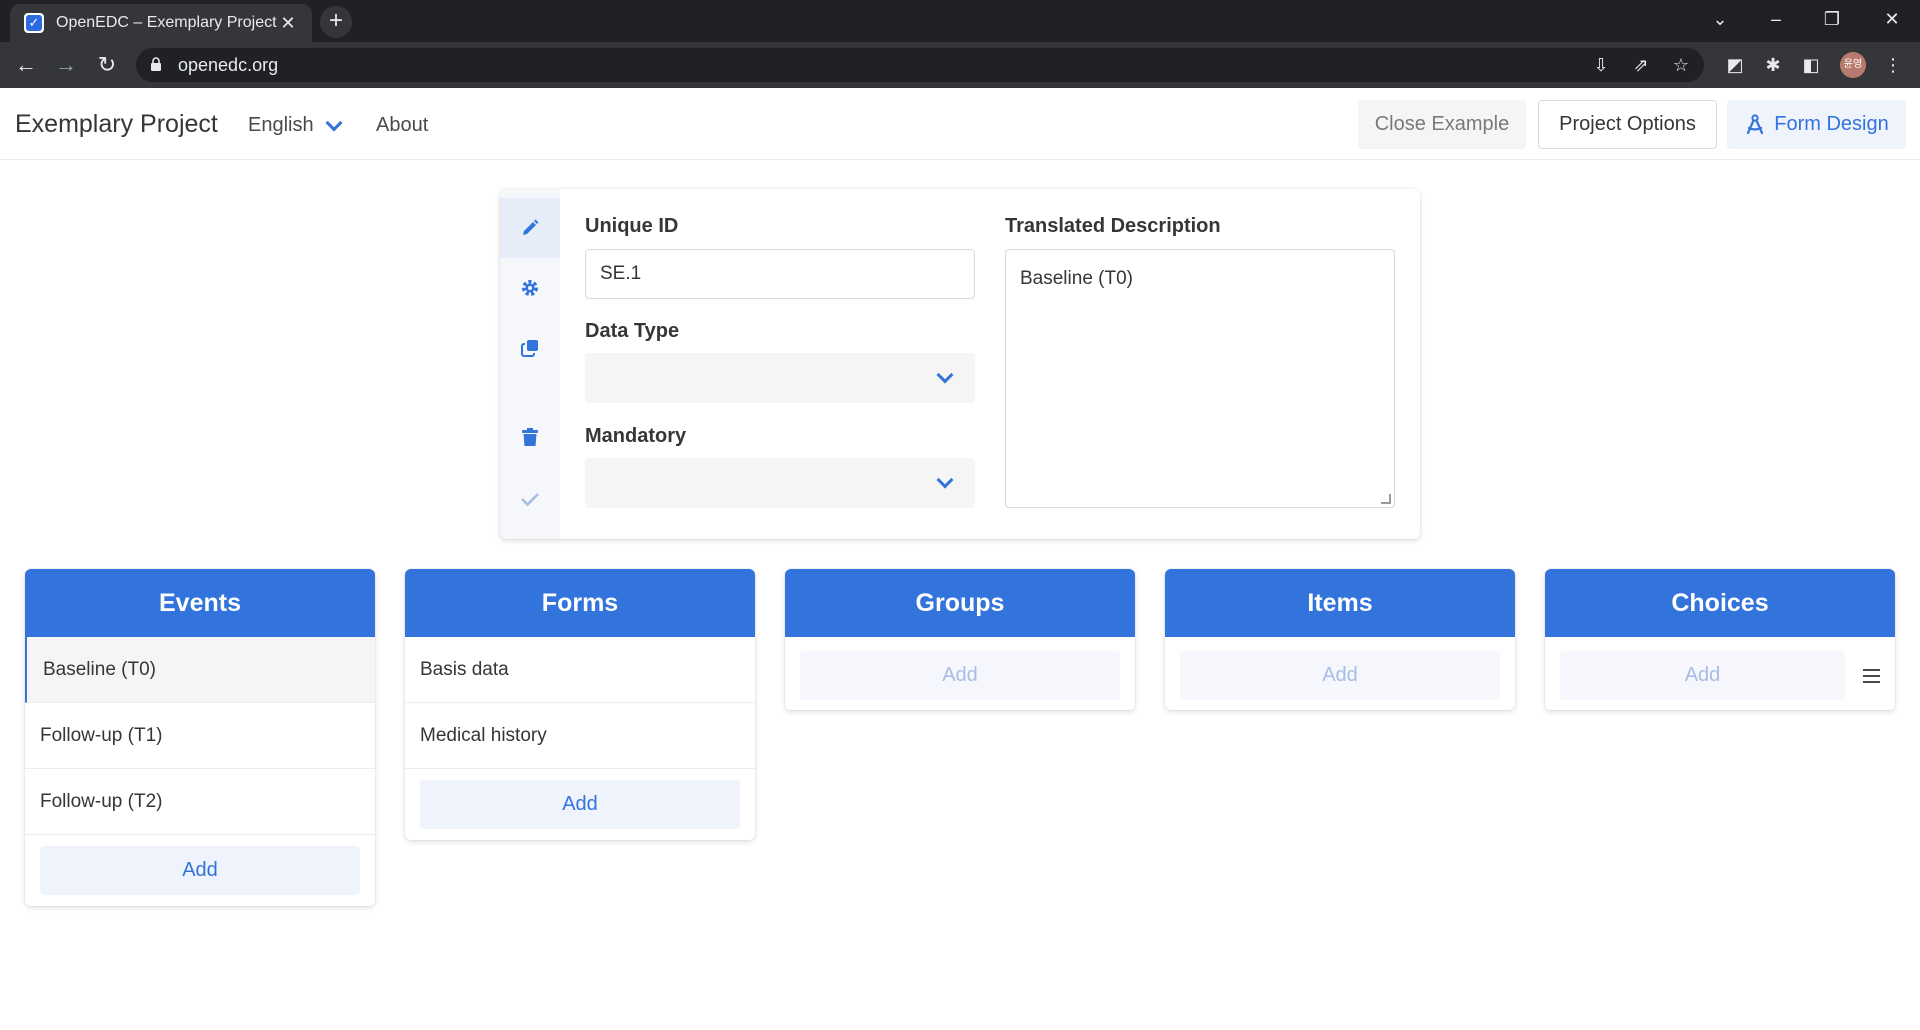  Describe the element at coordinates (1681, 65) in the screenshot. I see `bookmark-star-icon: ☆` at that location.